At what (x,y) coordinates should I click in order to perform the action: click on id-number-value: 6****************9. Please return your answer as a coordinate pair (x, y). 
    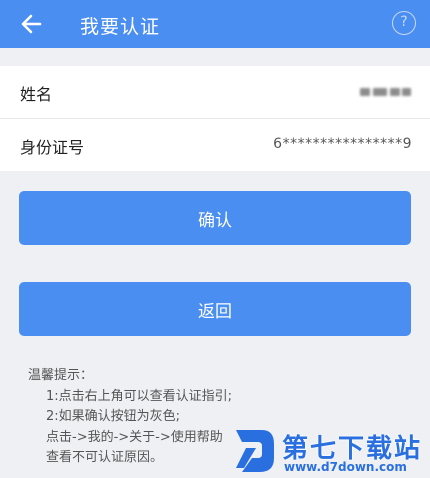
    Looking at the image, I should click on (342, 144).